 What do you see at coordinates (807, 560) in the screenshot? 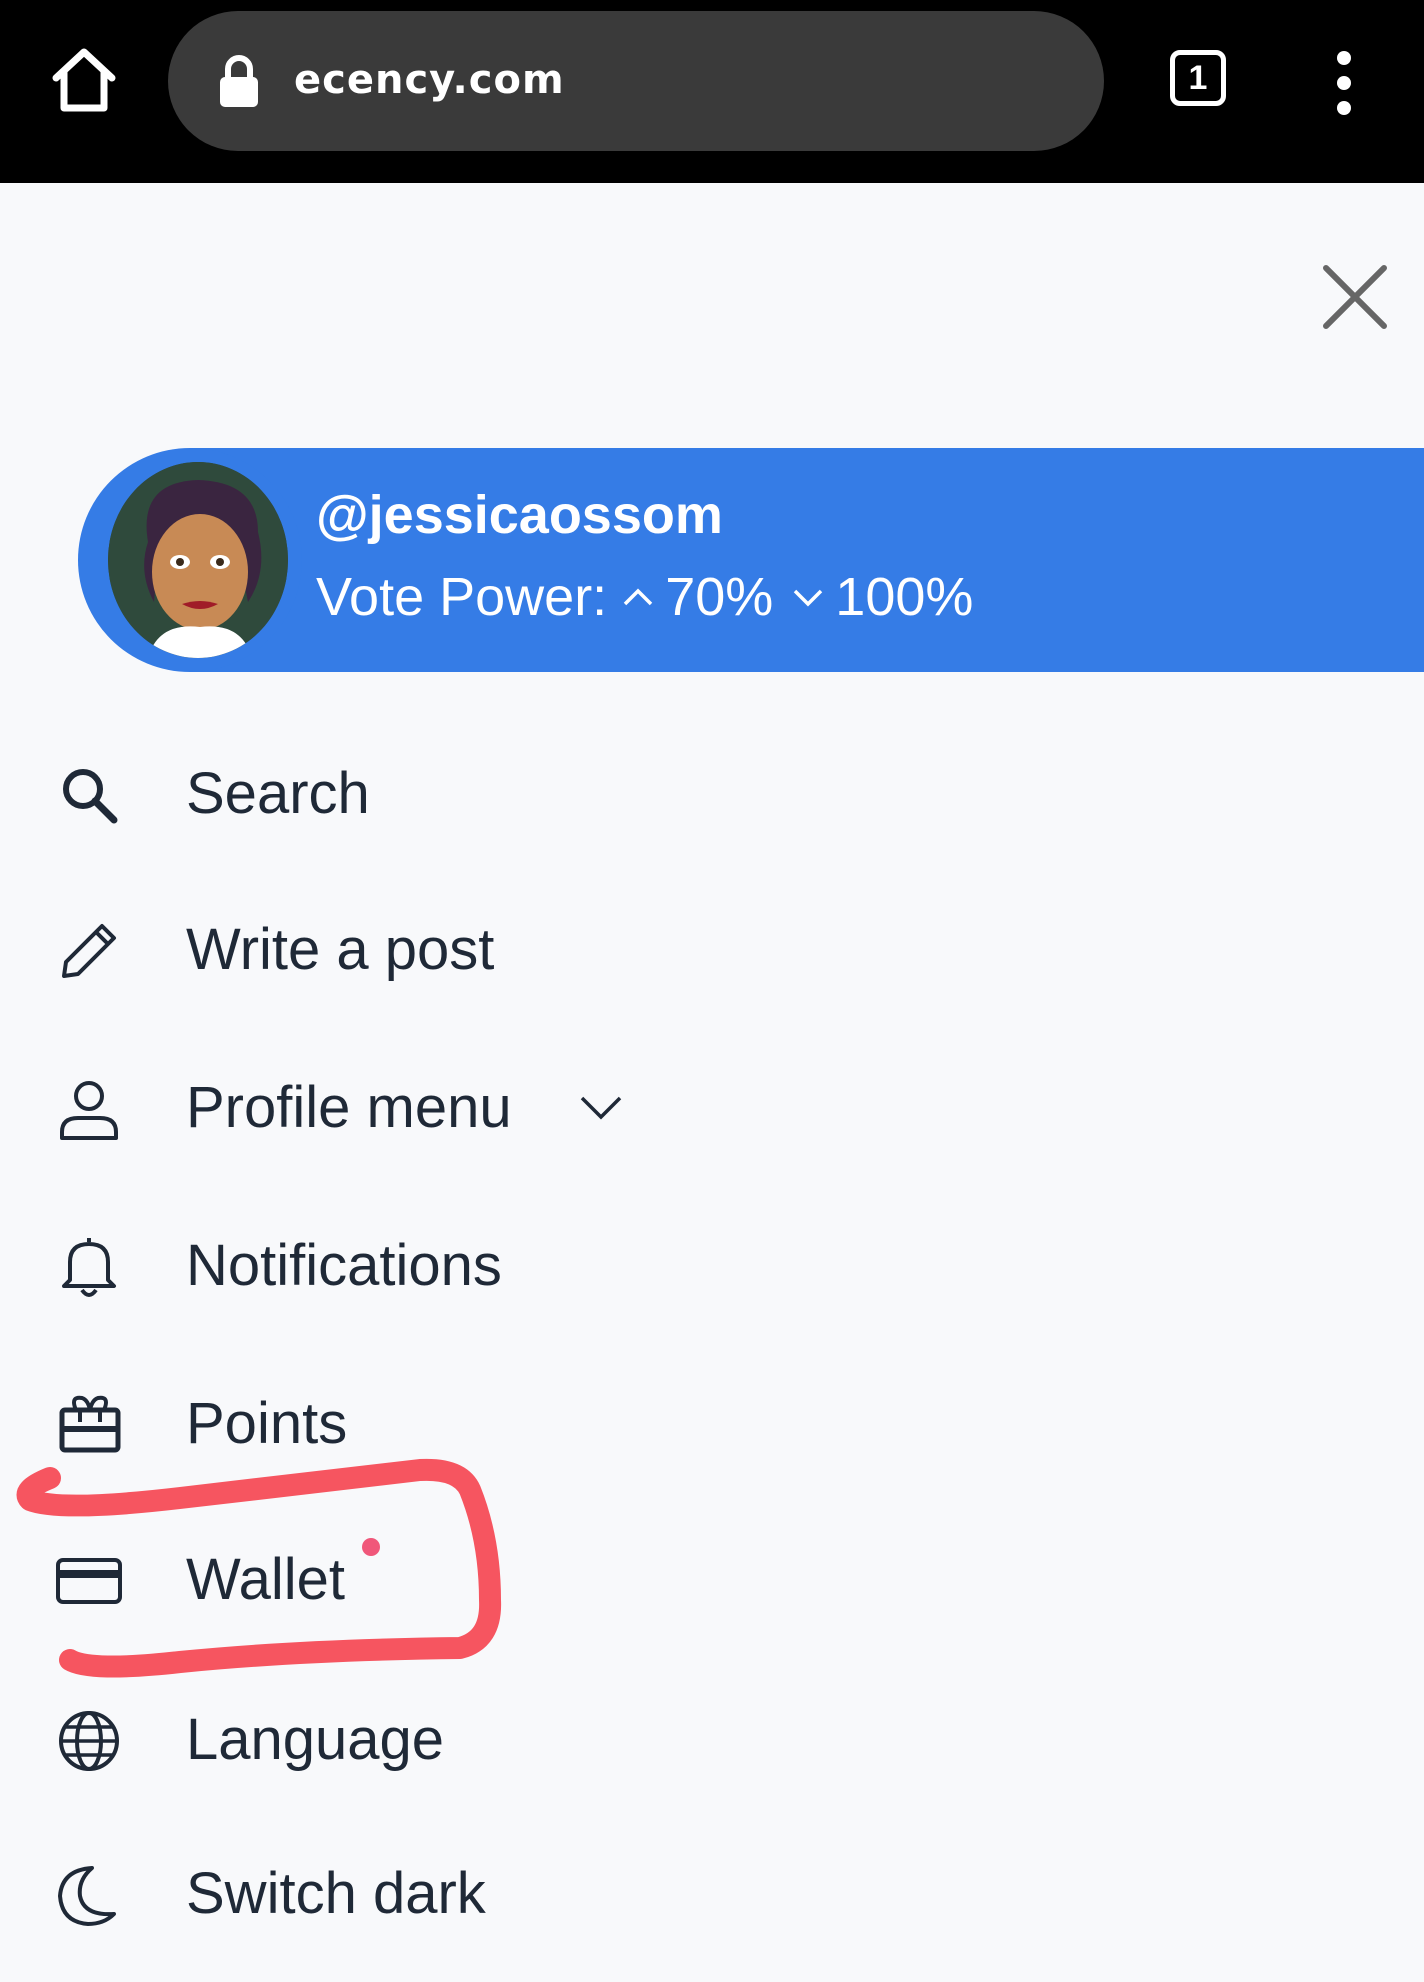
I see `user-card-background` at bounding box center [807, 560].